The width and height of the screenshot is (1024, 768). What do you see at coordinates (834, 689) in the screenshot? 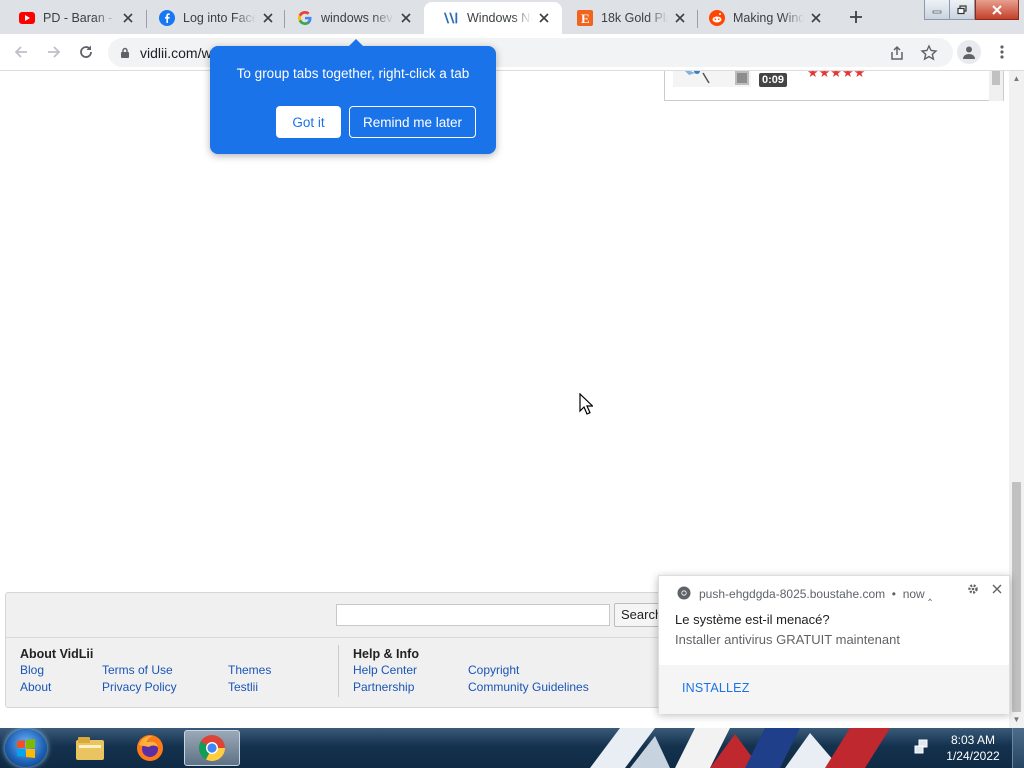
I see `notification-actions: INSTALLEZ` at bounding box center [834, 689].